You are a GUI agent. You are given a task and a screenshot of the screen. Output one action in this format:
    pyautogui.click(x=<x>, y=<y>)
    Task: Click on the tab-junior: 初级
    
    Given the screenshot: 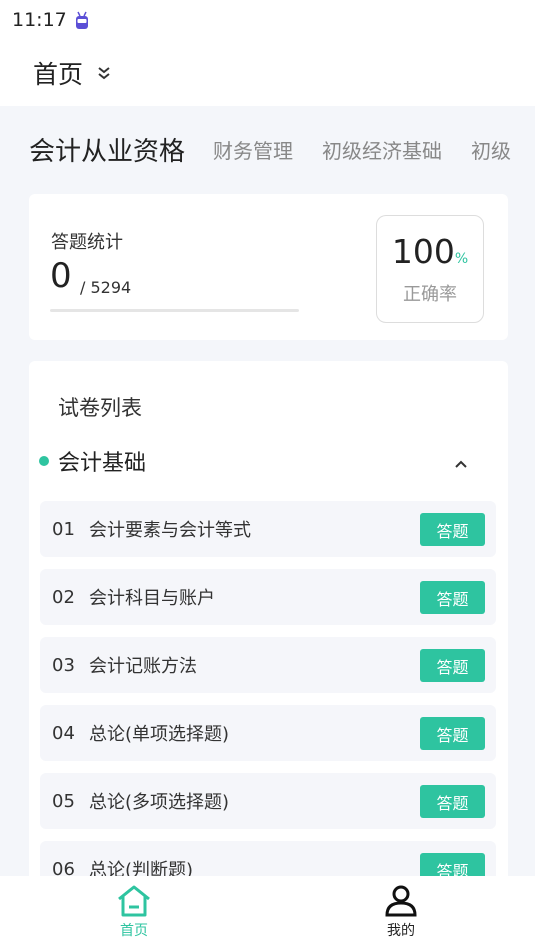 What is the action you would take?
    pyautogui.click(x=491, y=149)
    